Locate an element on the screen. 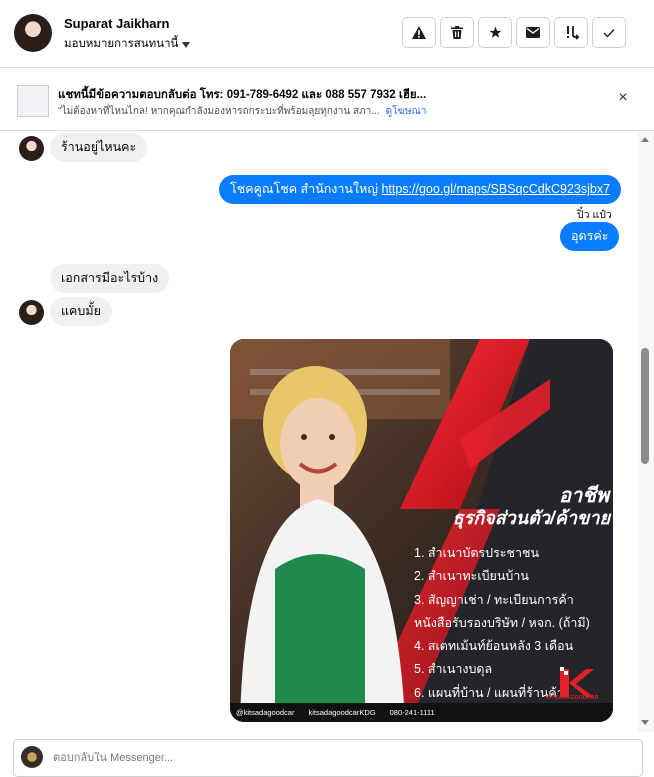  follow-up-button is located at coordinates (571, 32).